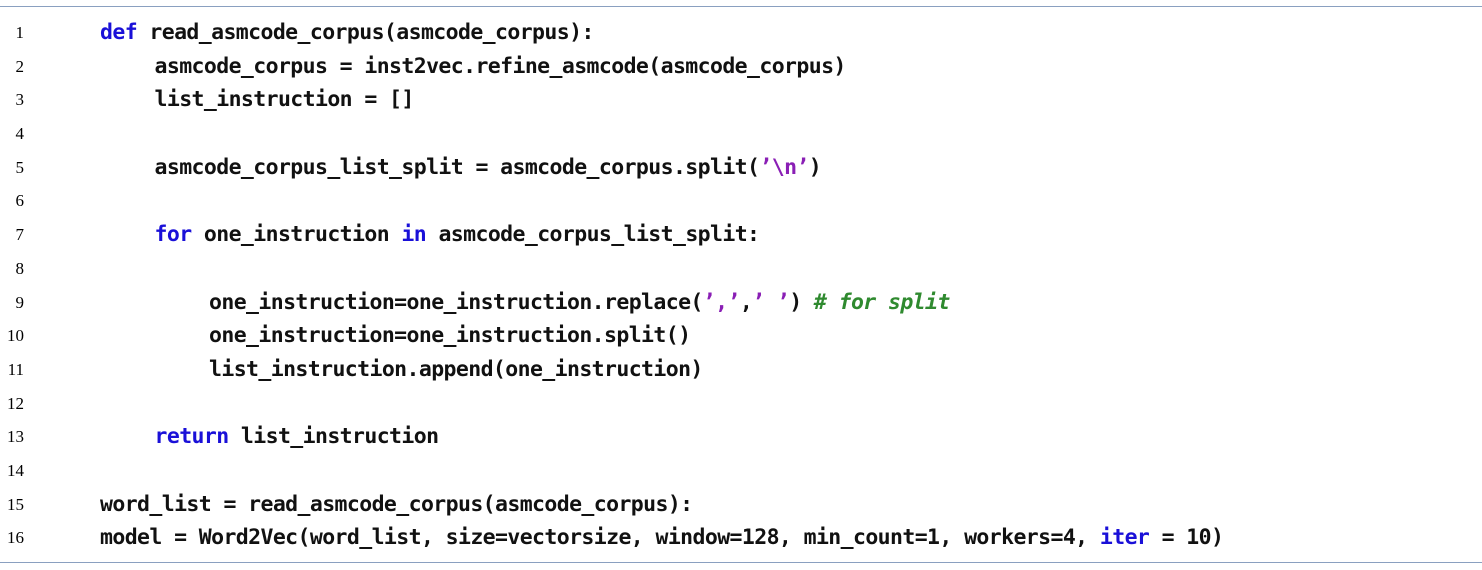 This screenshot has width=1482, height=570. Describe the element at coordinates (741, 269) in the screenshot. I see `code-line: 8` at that location.